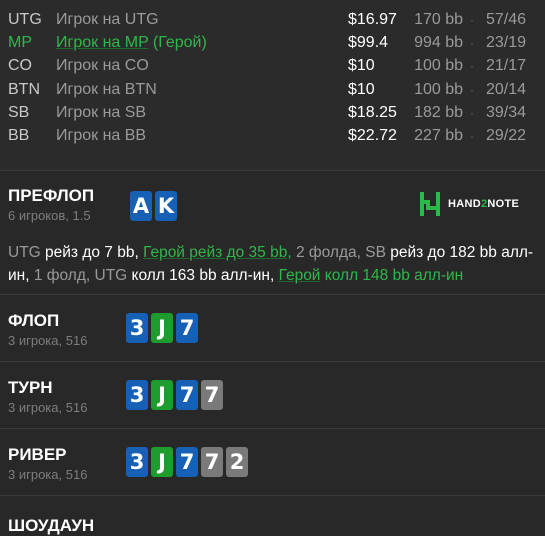 This screenshot has width=545, height=536. I want to click on player-name: Игрок на MP (Герой), so click(131, 43).